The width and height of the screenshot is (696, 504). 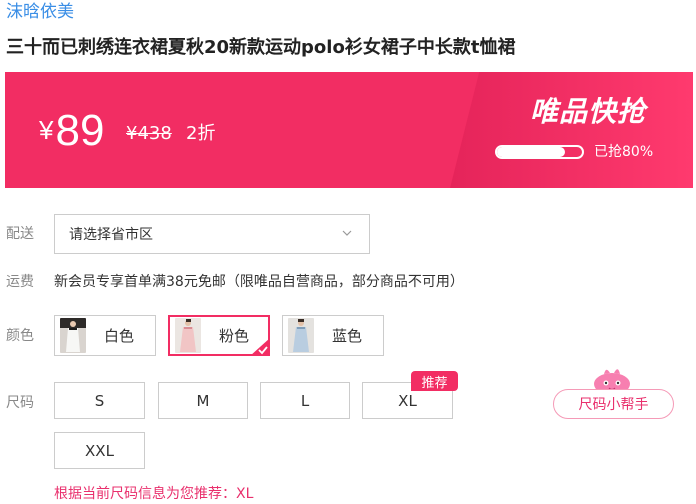 I want to click on region-select: 请选择省市区, so click(x=212, y=234).